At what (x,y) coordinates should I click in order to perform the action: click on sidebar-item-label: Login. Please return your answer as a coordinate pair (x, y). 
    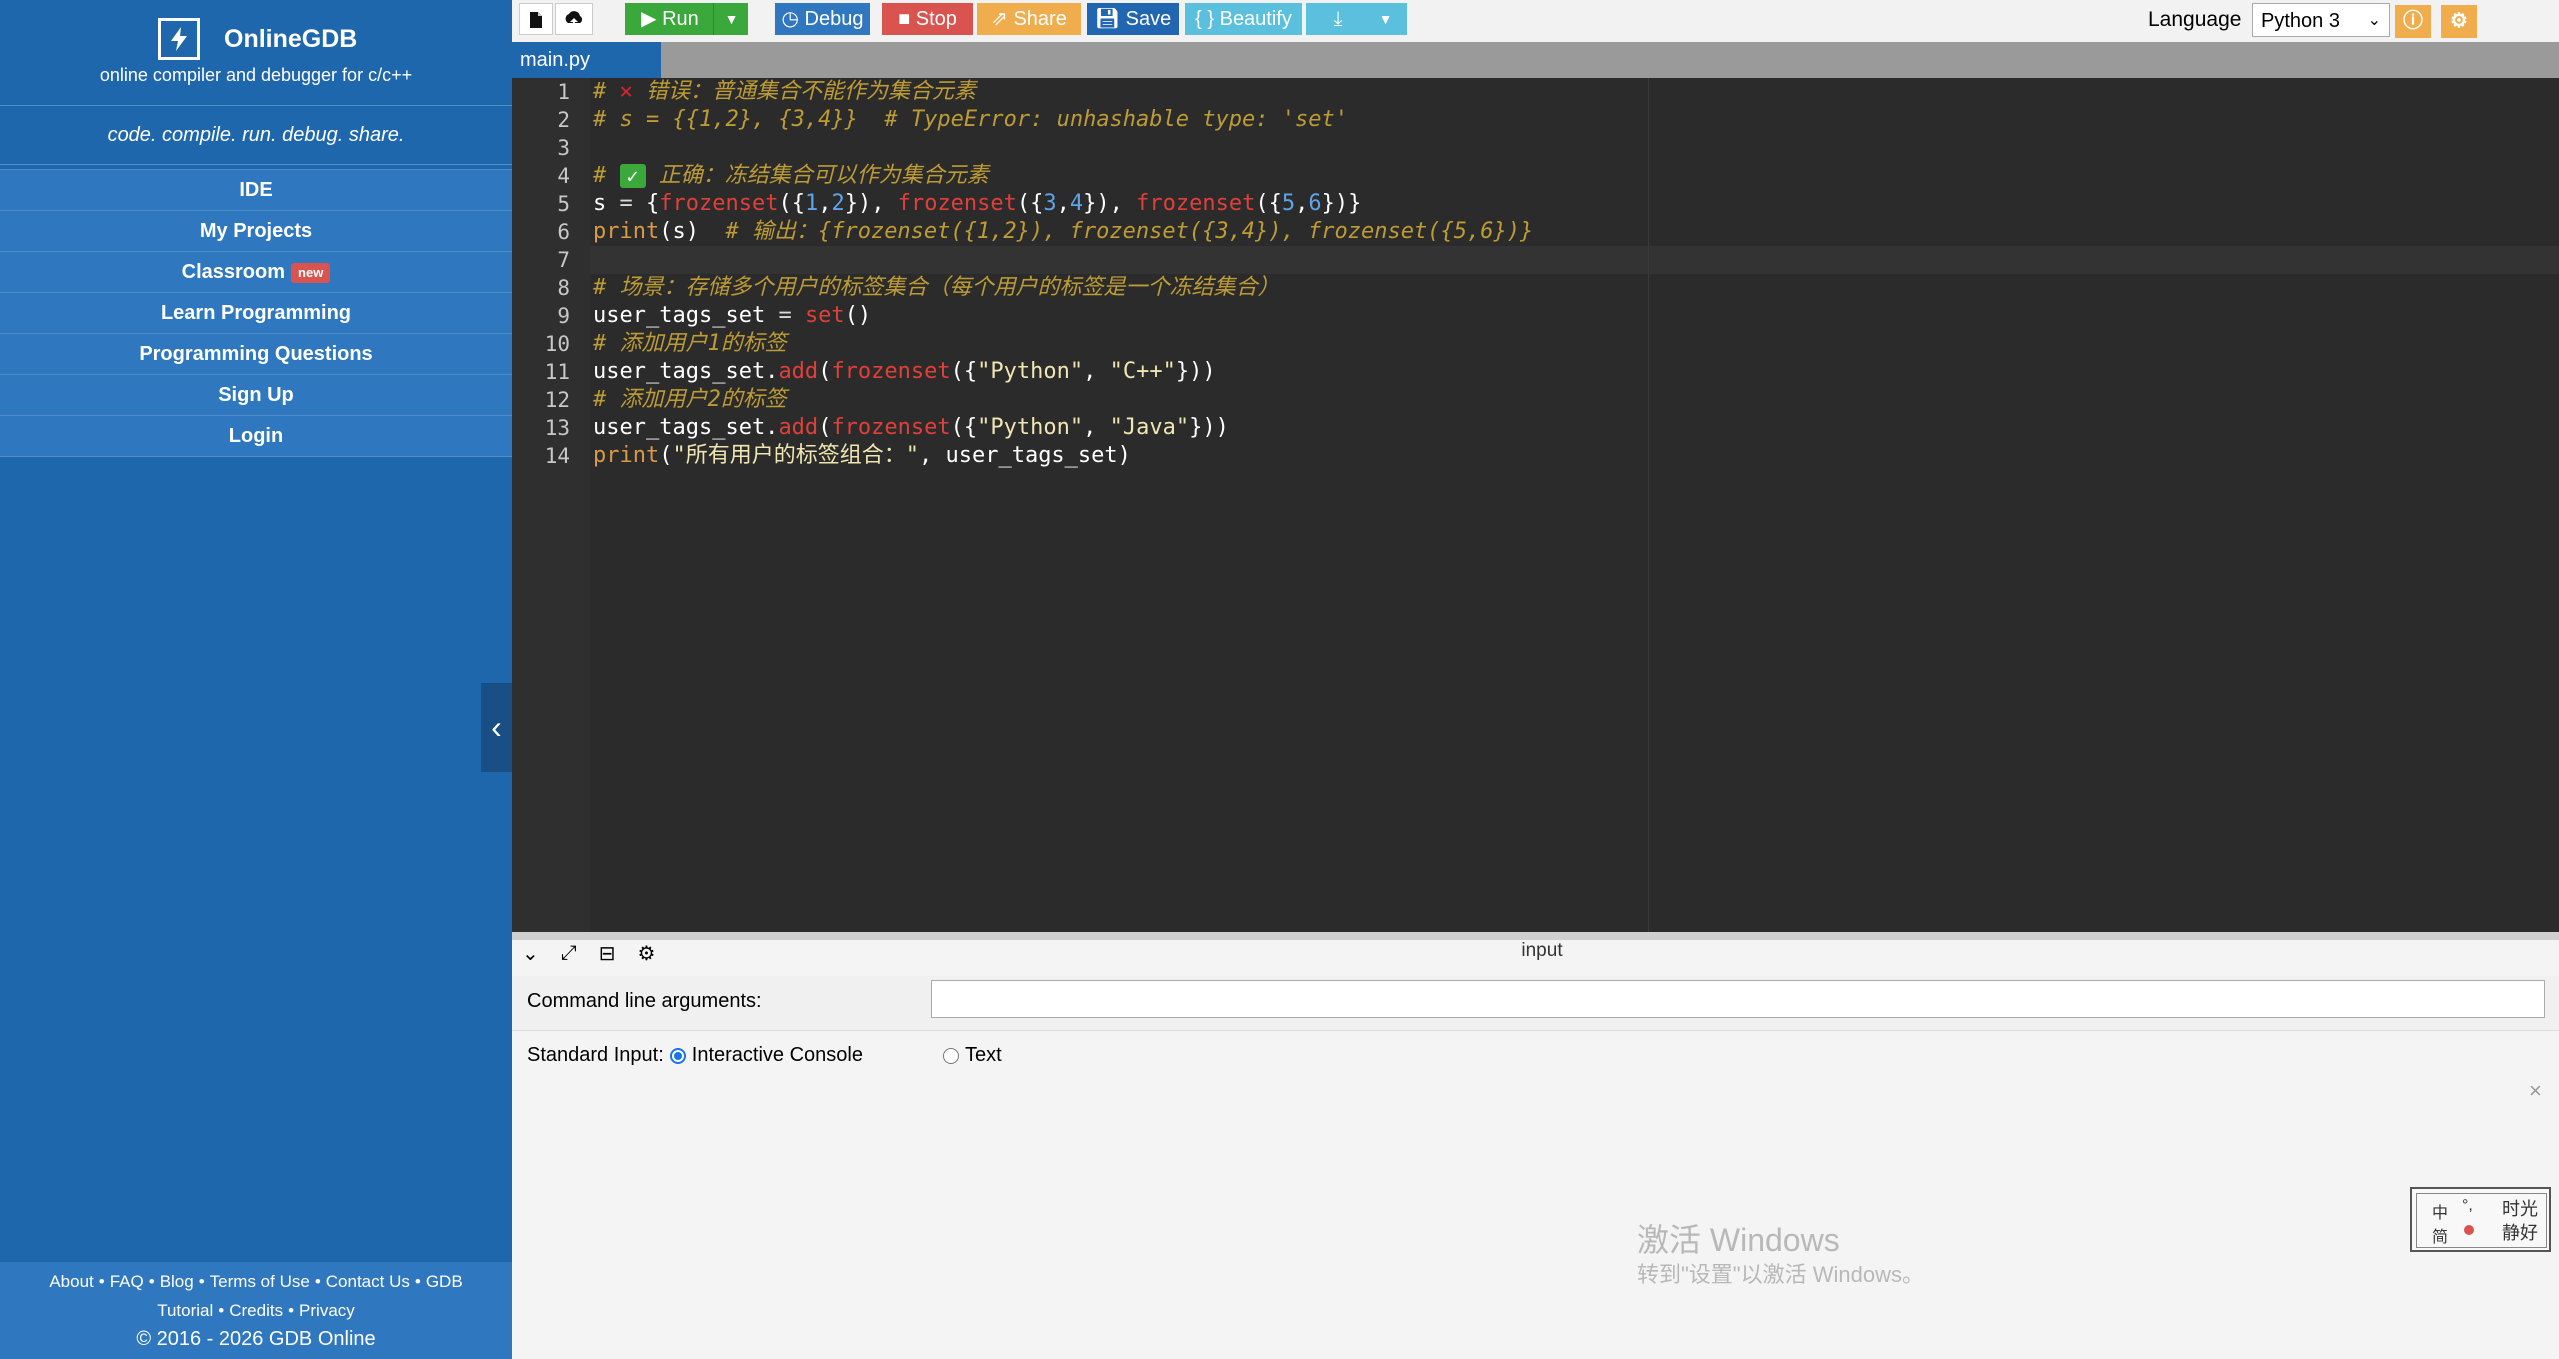
    Looking at the image, I should click on (256, 436).